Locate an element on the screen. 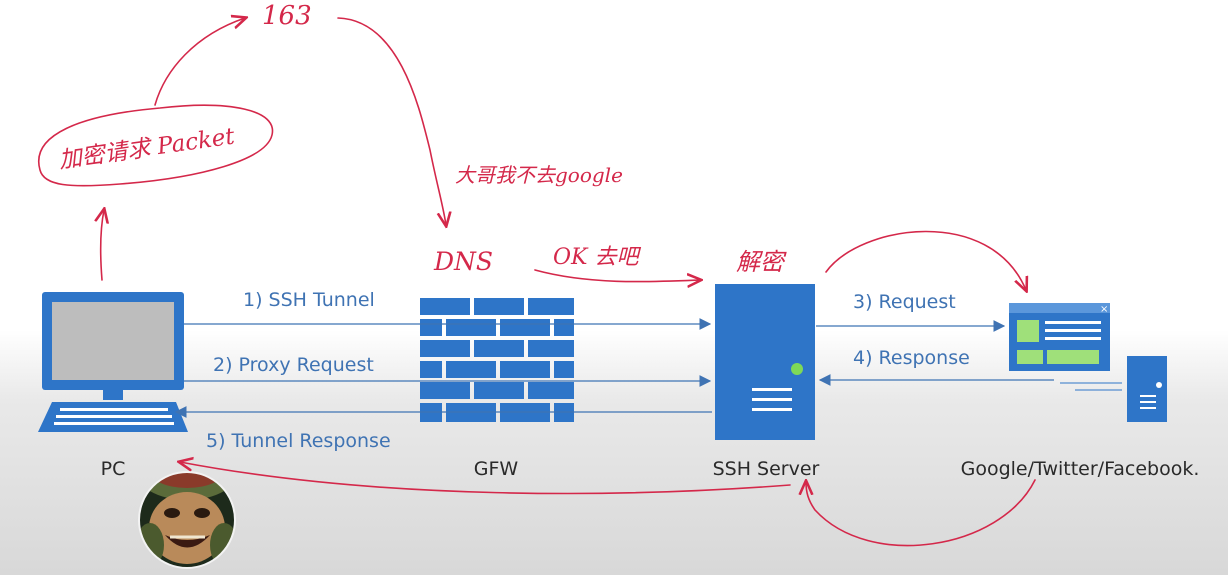 The image size is (1228, 575). response-label: 4) Response is located at coordinates (911, 358).